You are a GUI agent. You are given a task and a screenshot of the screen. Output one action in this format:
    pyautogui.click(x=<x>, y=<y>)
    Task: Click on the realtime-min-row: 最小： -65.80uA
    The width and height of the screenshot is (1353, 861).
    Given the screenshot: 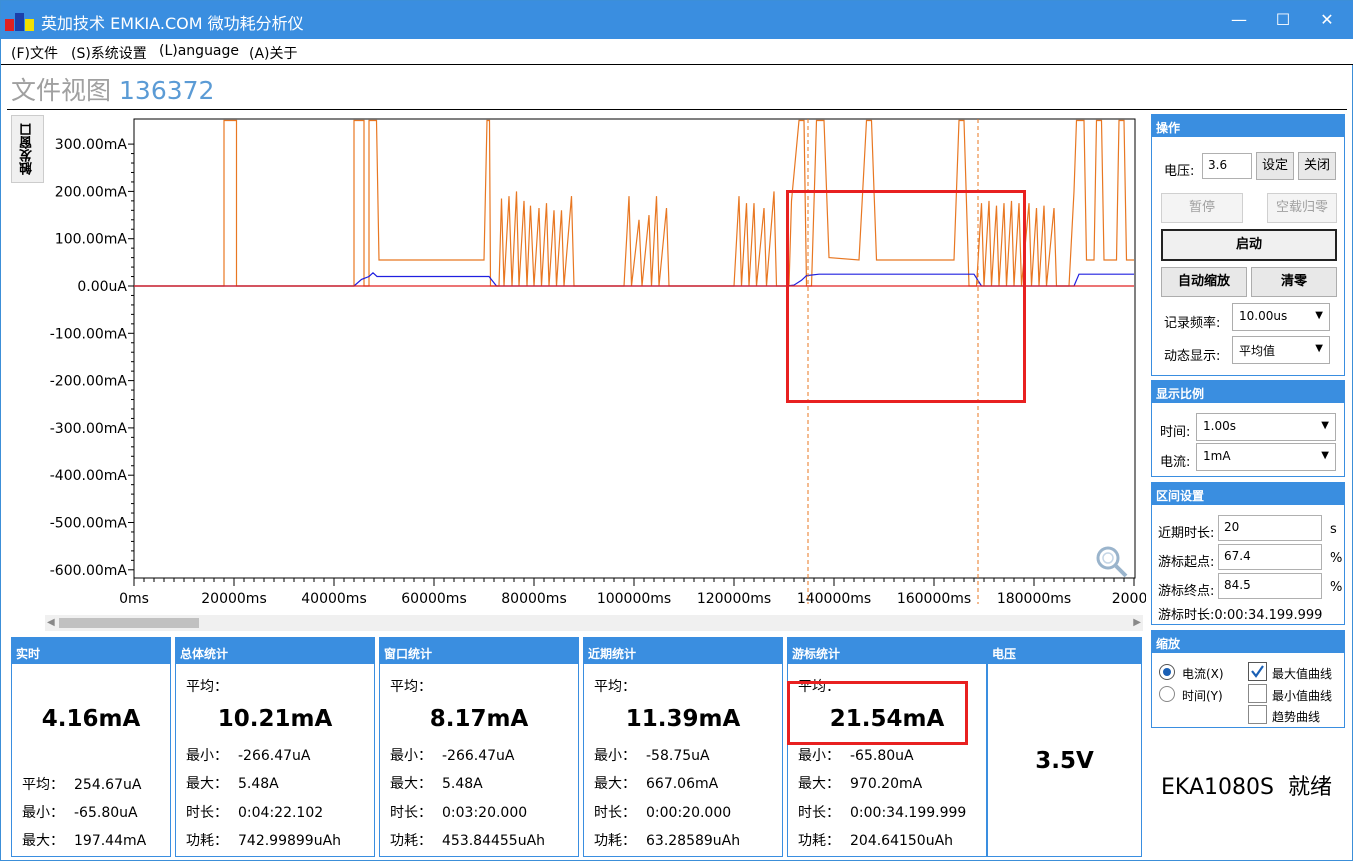 What is the action you would take?
    pyautogui.click(x=80, y=813)
    